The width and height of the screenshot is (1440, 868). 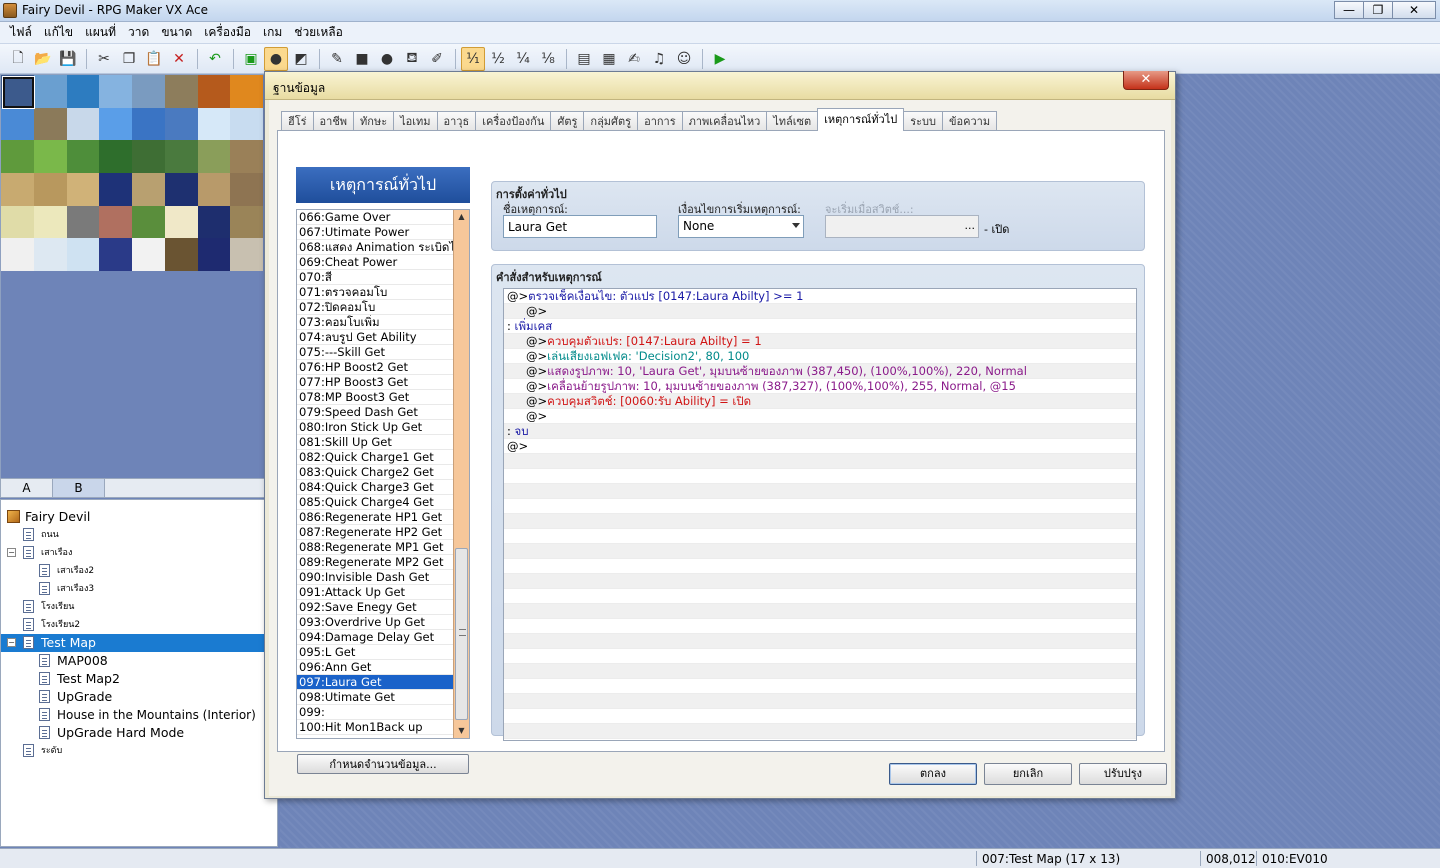 I want to click on event-list-item: 087:Regenerate HP2 Get, so click(x=375, y=532).